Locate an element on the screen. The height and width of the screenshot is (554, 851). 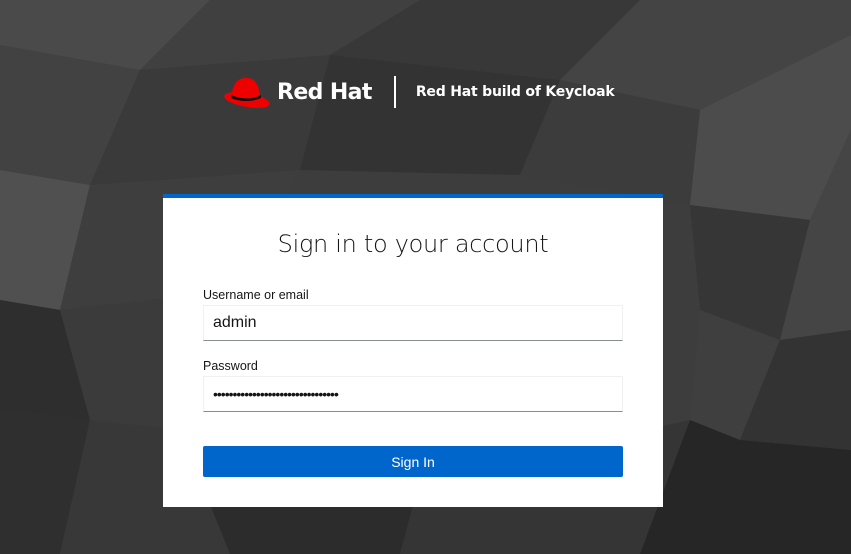
username-input is located at coordinates (413, 323).